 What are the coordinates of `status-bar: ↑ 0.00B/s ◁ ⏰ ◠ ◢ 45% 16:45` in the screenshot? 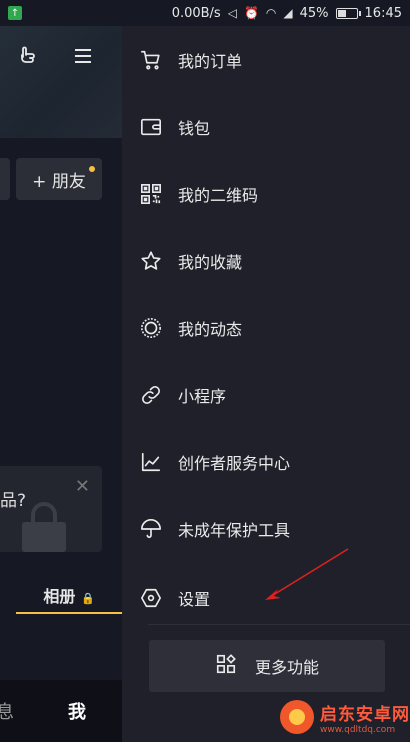 It's located at (205, 13).